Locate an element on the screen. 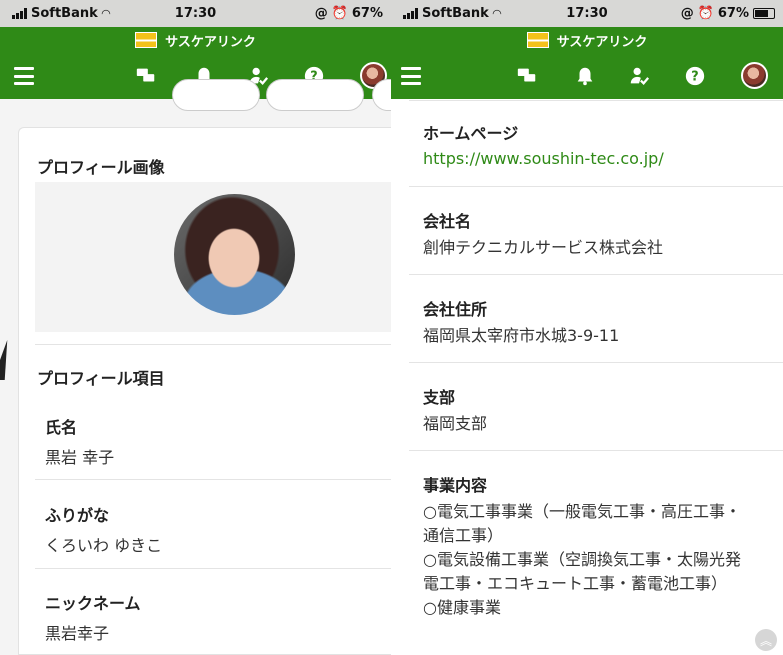  nav-bar: ? is located at coordinates (587, 76).